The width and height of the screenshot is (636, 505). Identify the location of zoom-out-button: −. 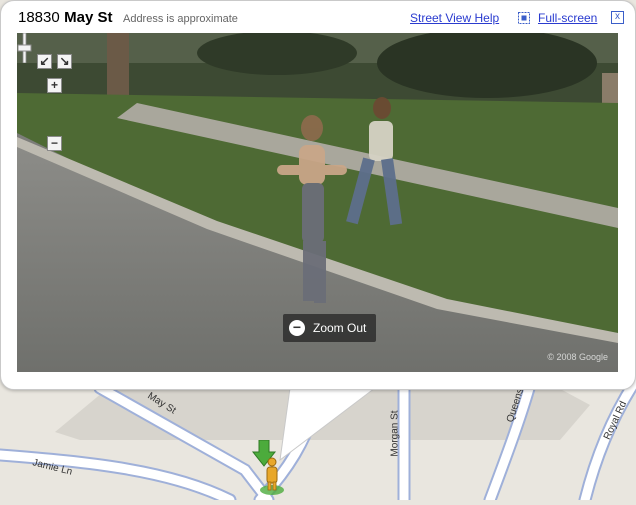
(54, 143).